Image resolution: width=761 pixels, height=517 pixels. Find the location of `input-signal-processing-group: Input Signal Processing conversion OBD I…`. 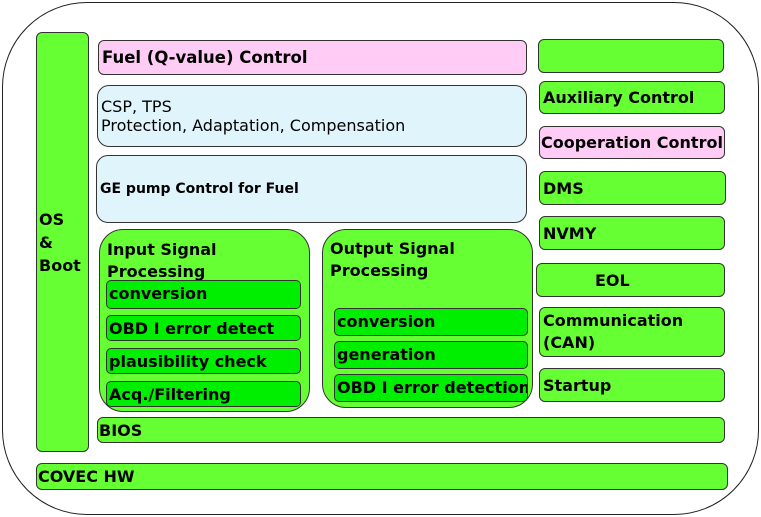

input-signal-processing-group: Input Signal Processing conversion OBD I… is located at coordinates (204, 320).